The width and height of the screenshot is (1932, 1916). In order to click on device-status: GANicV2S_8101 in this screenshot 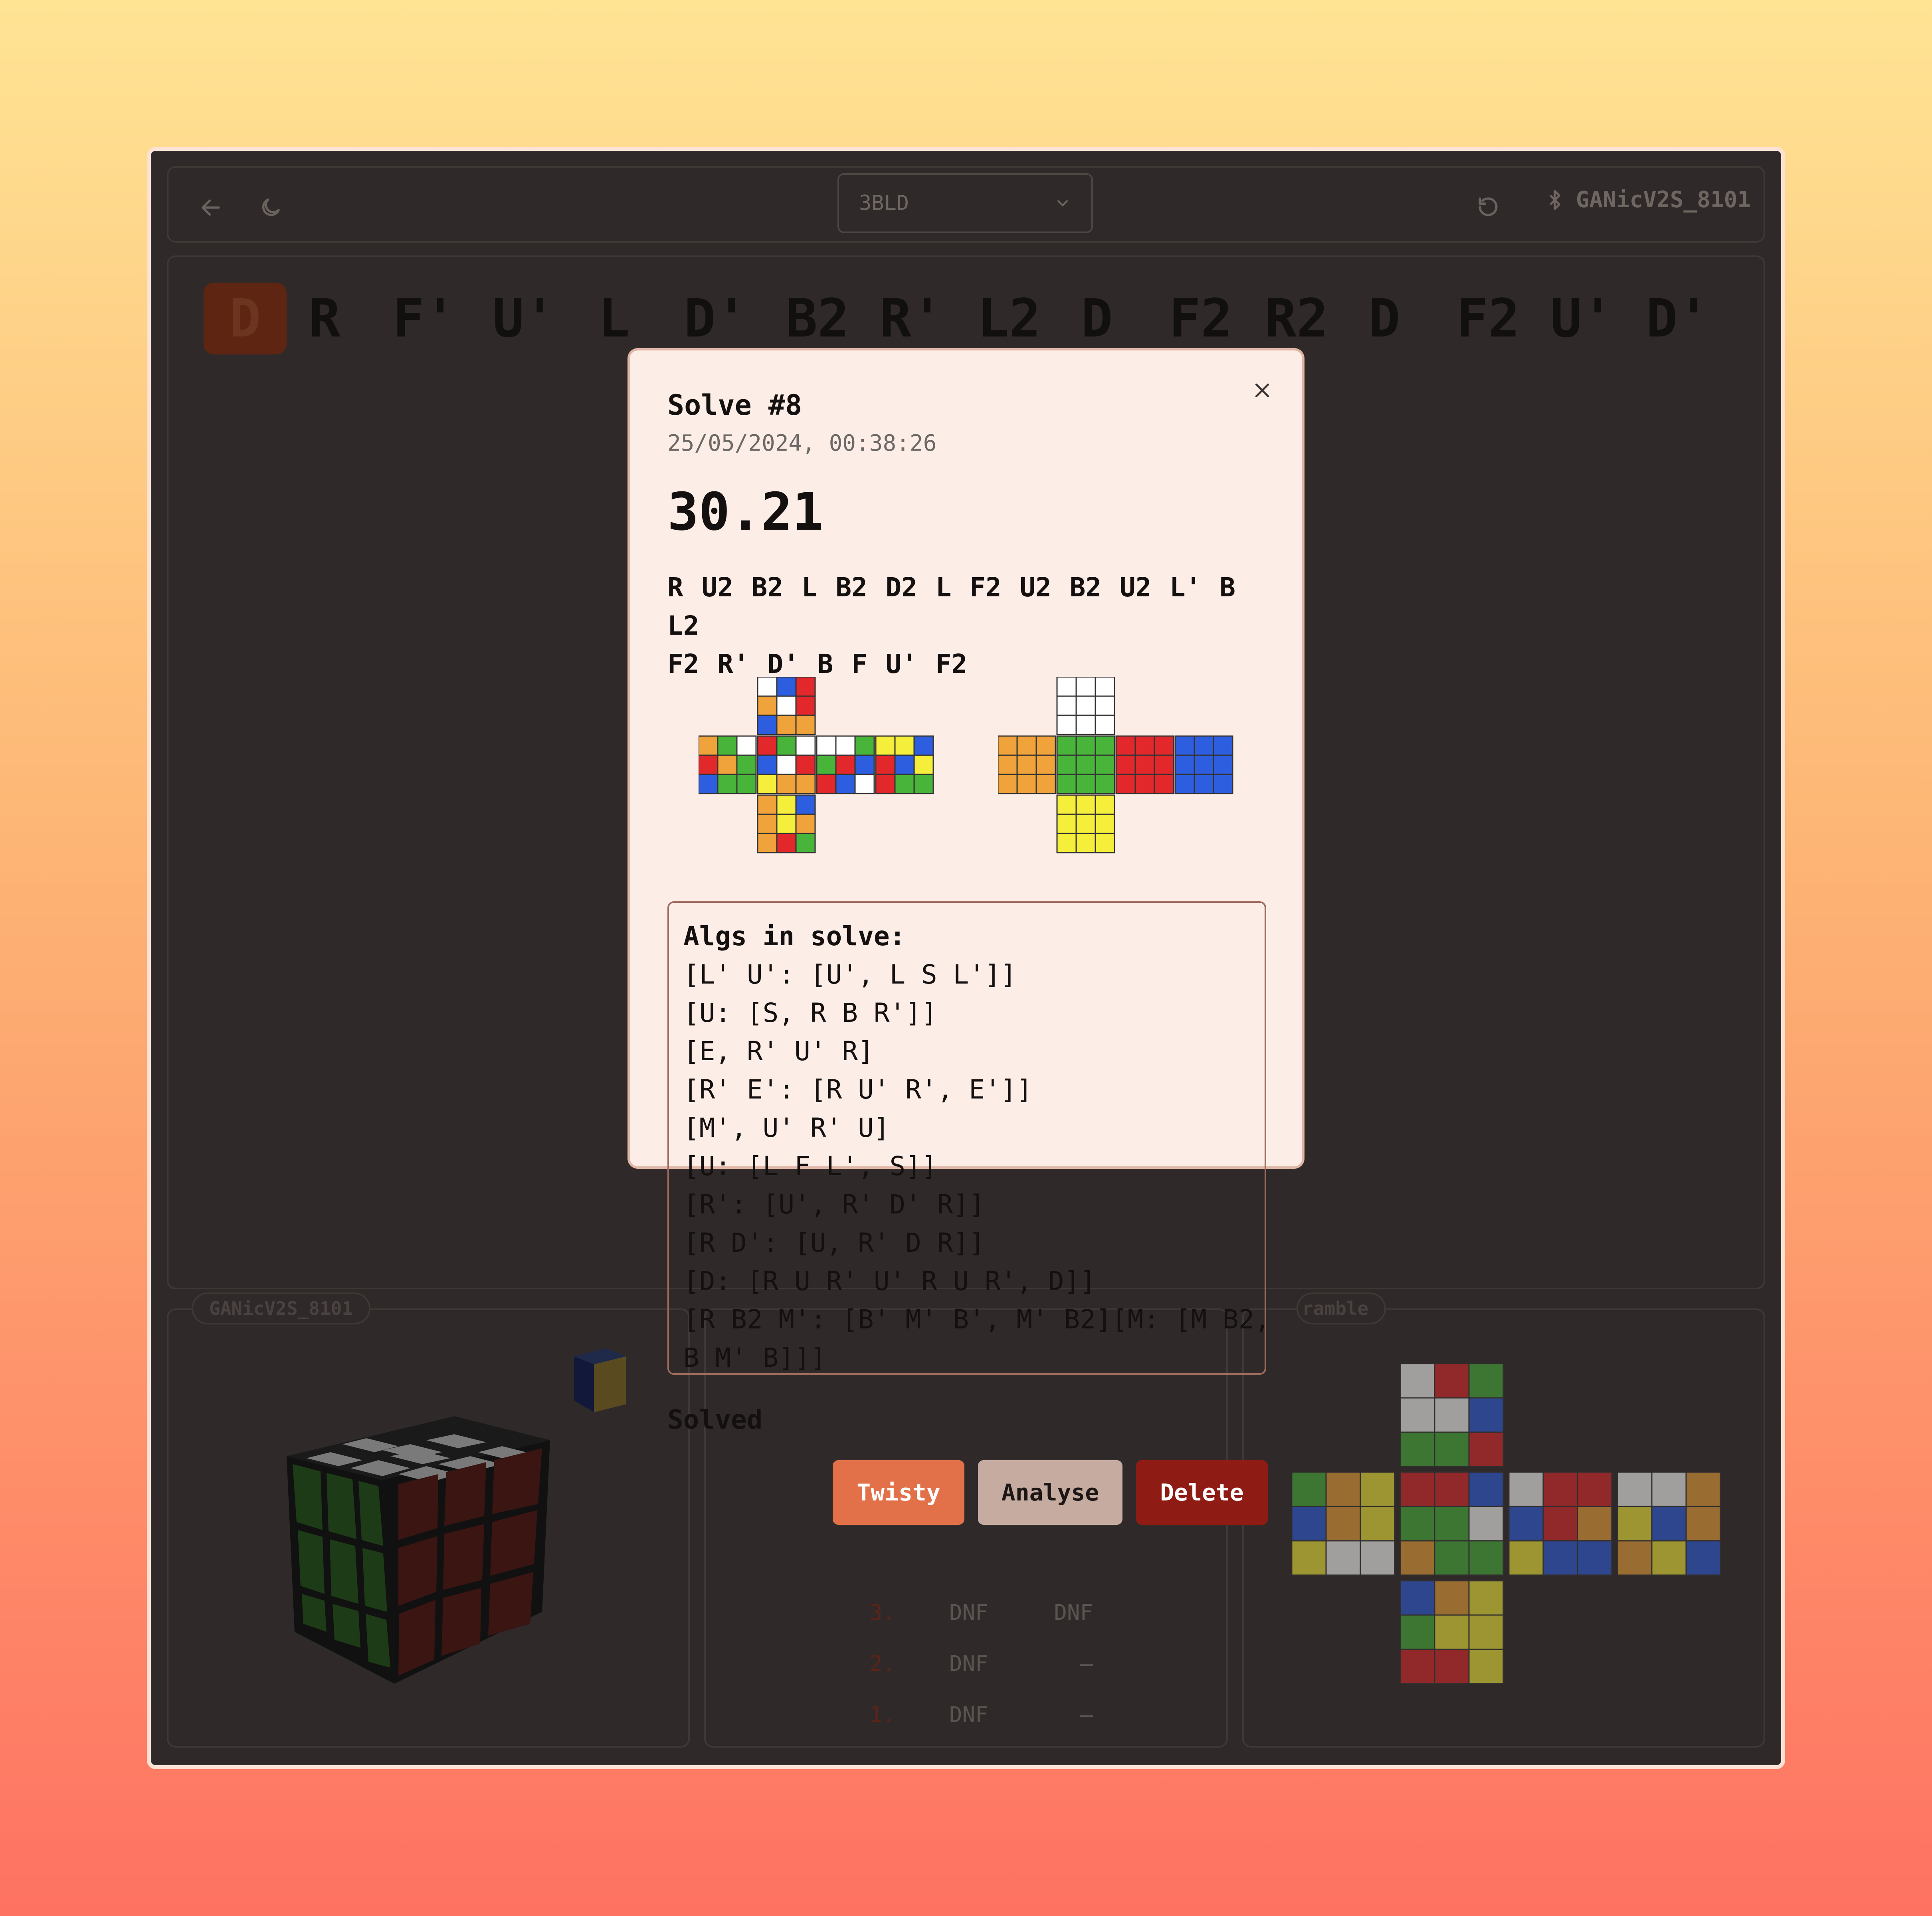, I will do `click(1648, 200)`.